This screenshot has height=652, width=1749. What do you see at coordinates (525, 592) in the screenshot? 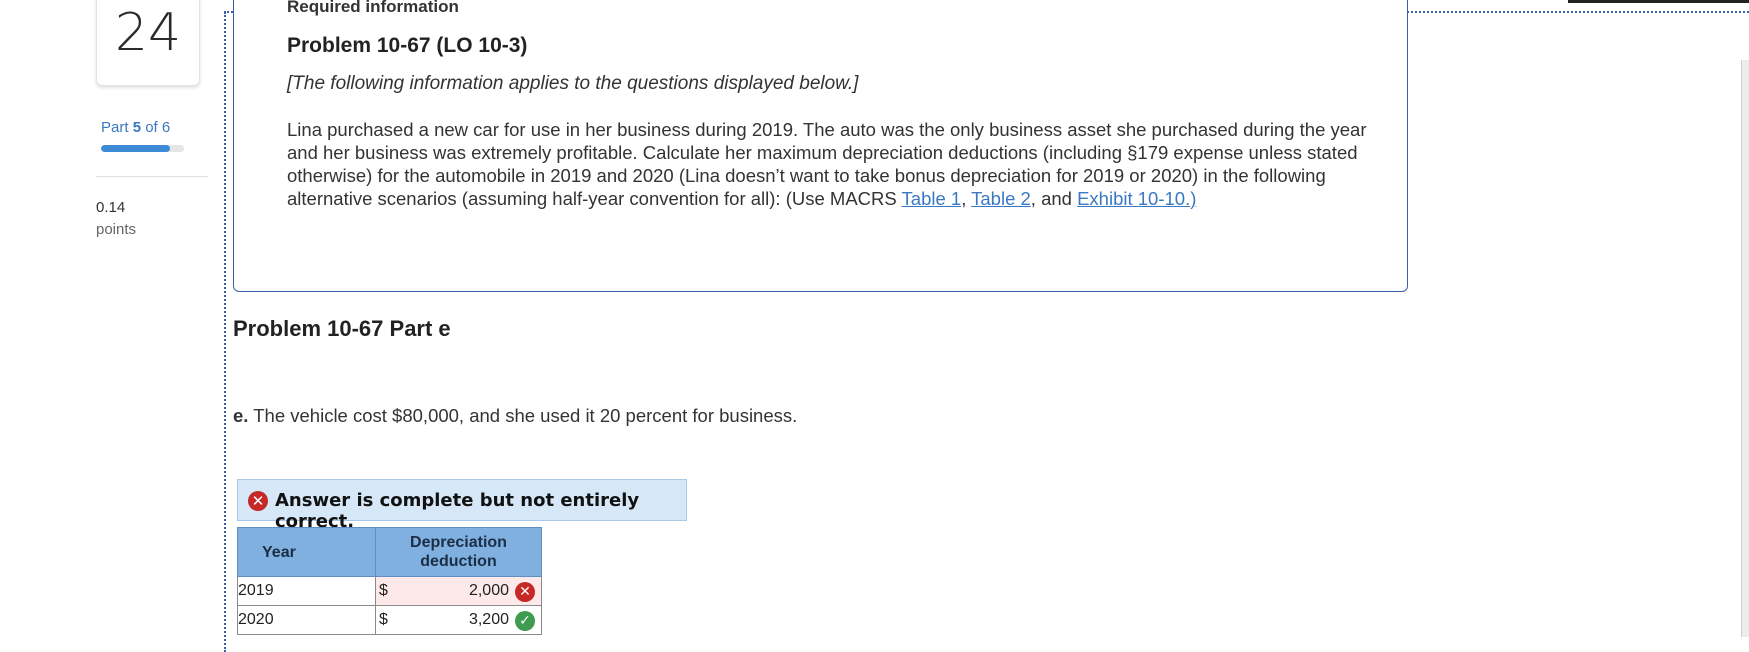
I see `incorrect-x-icon: ✕` at bounding box center [525, 592].